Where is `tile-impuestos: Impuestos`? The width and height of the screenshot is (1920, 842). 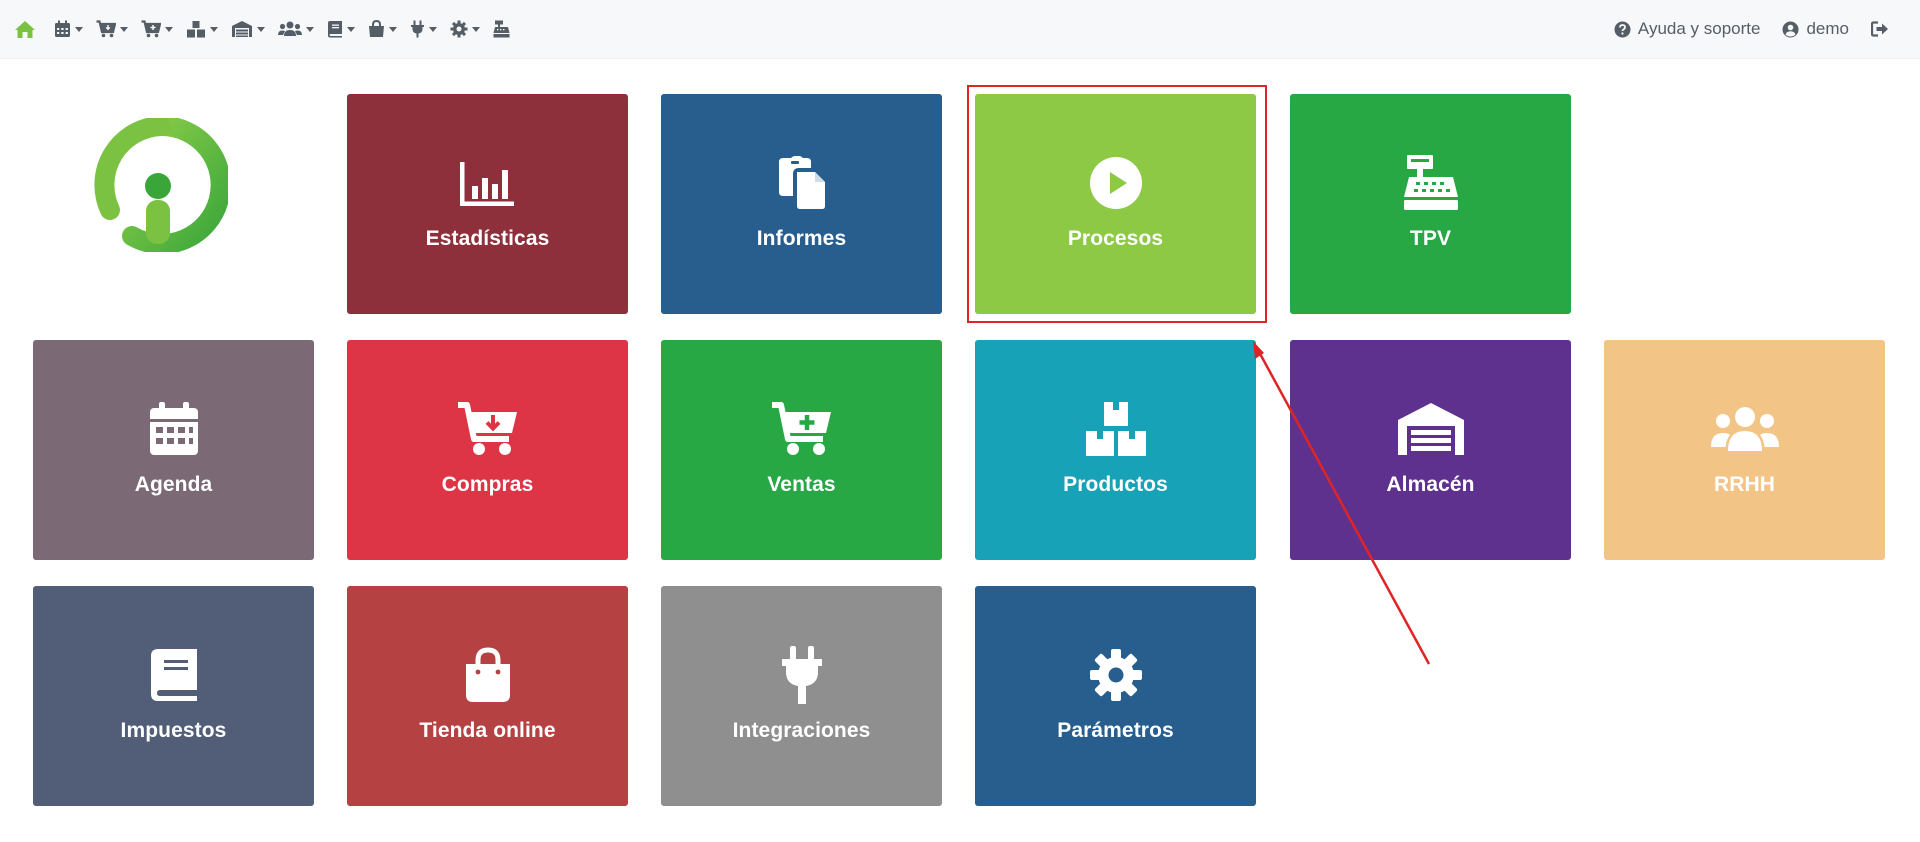
tile-impuestos: Impuestos is located at coordinates (173, 696).